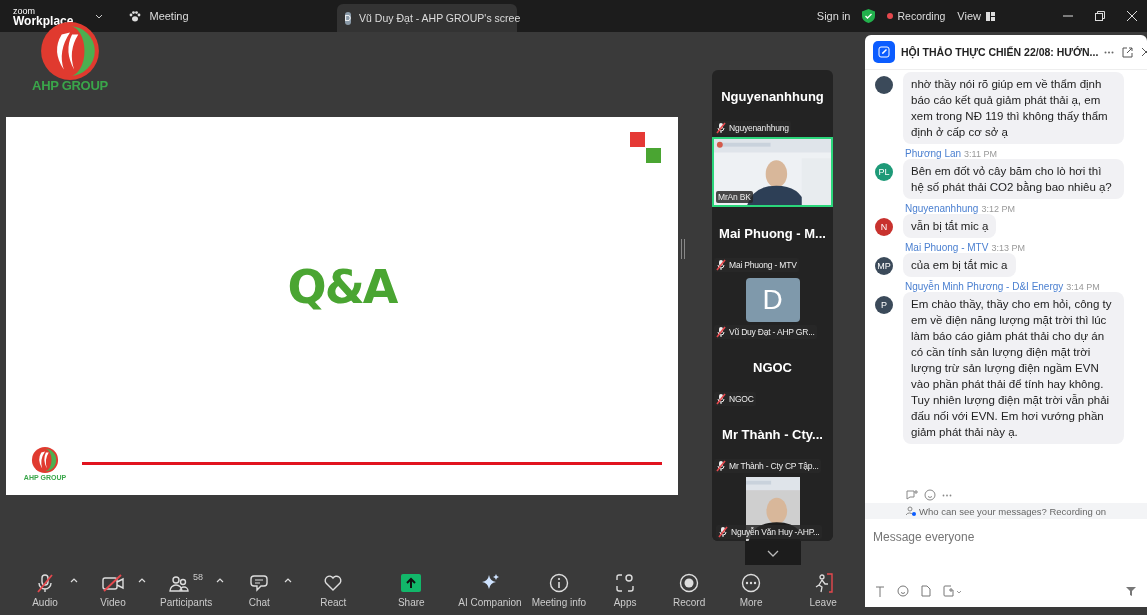 The image size is (1147, 615). Describe the element at coordinates (884, 227) in the screenshot. I see `avatar: N` at that location.